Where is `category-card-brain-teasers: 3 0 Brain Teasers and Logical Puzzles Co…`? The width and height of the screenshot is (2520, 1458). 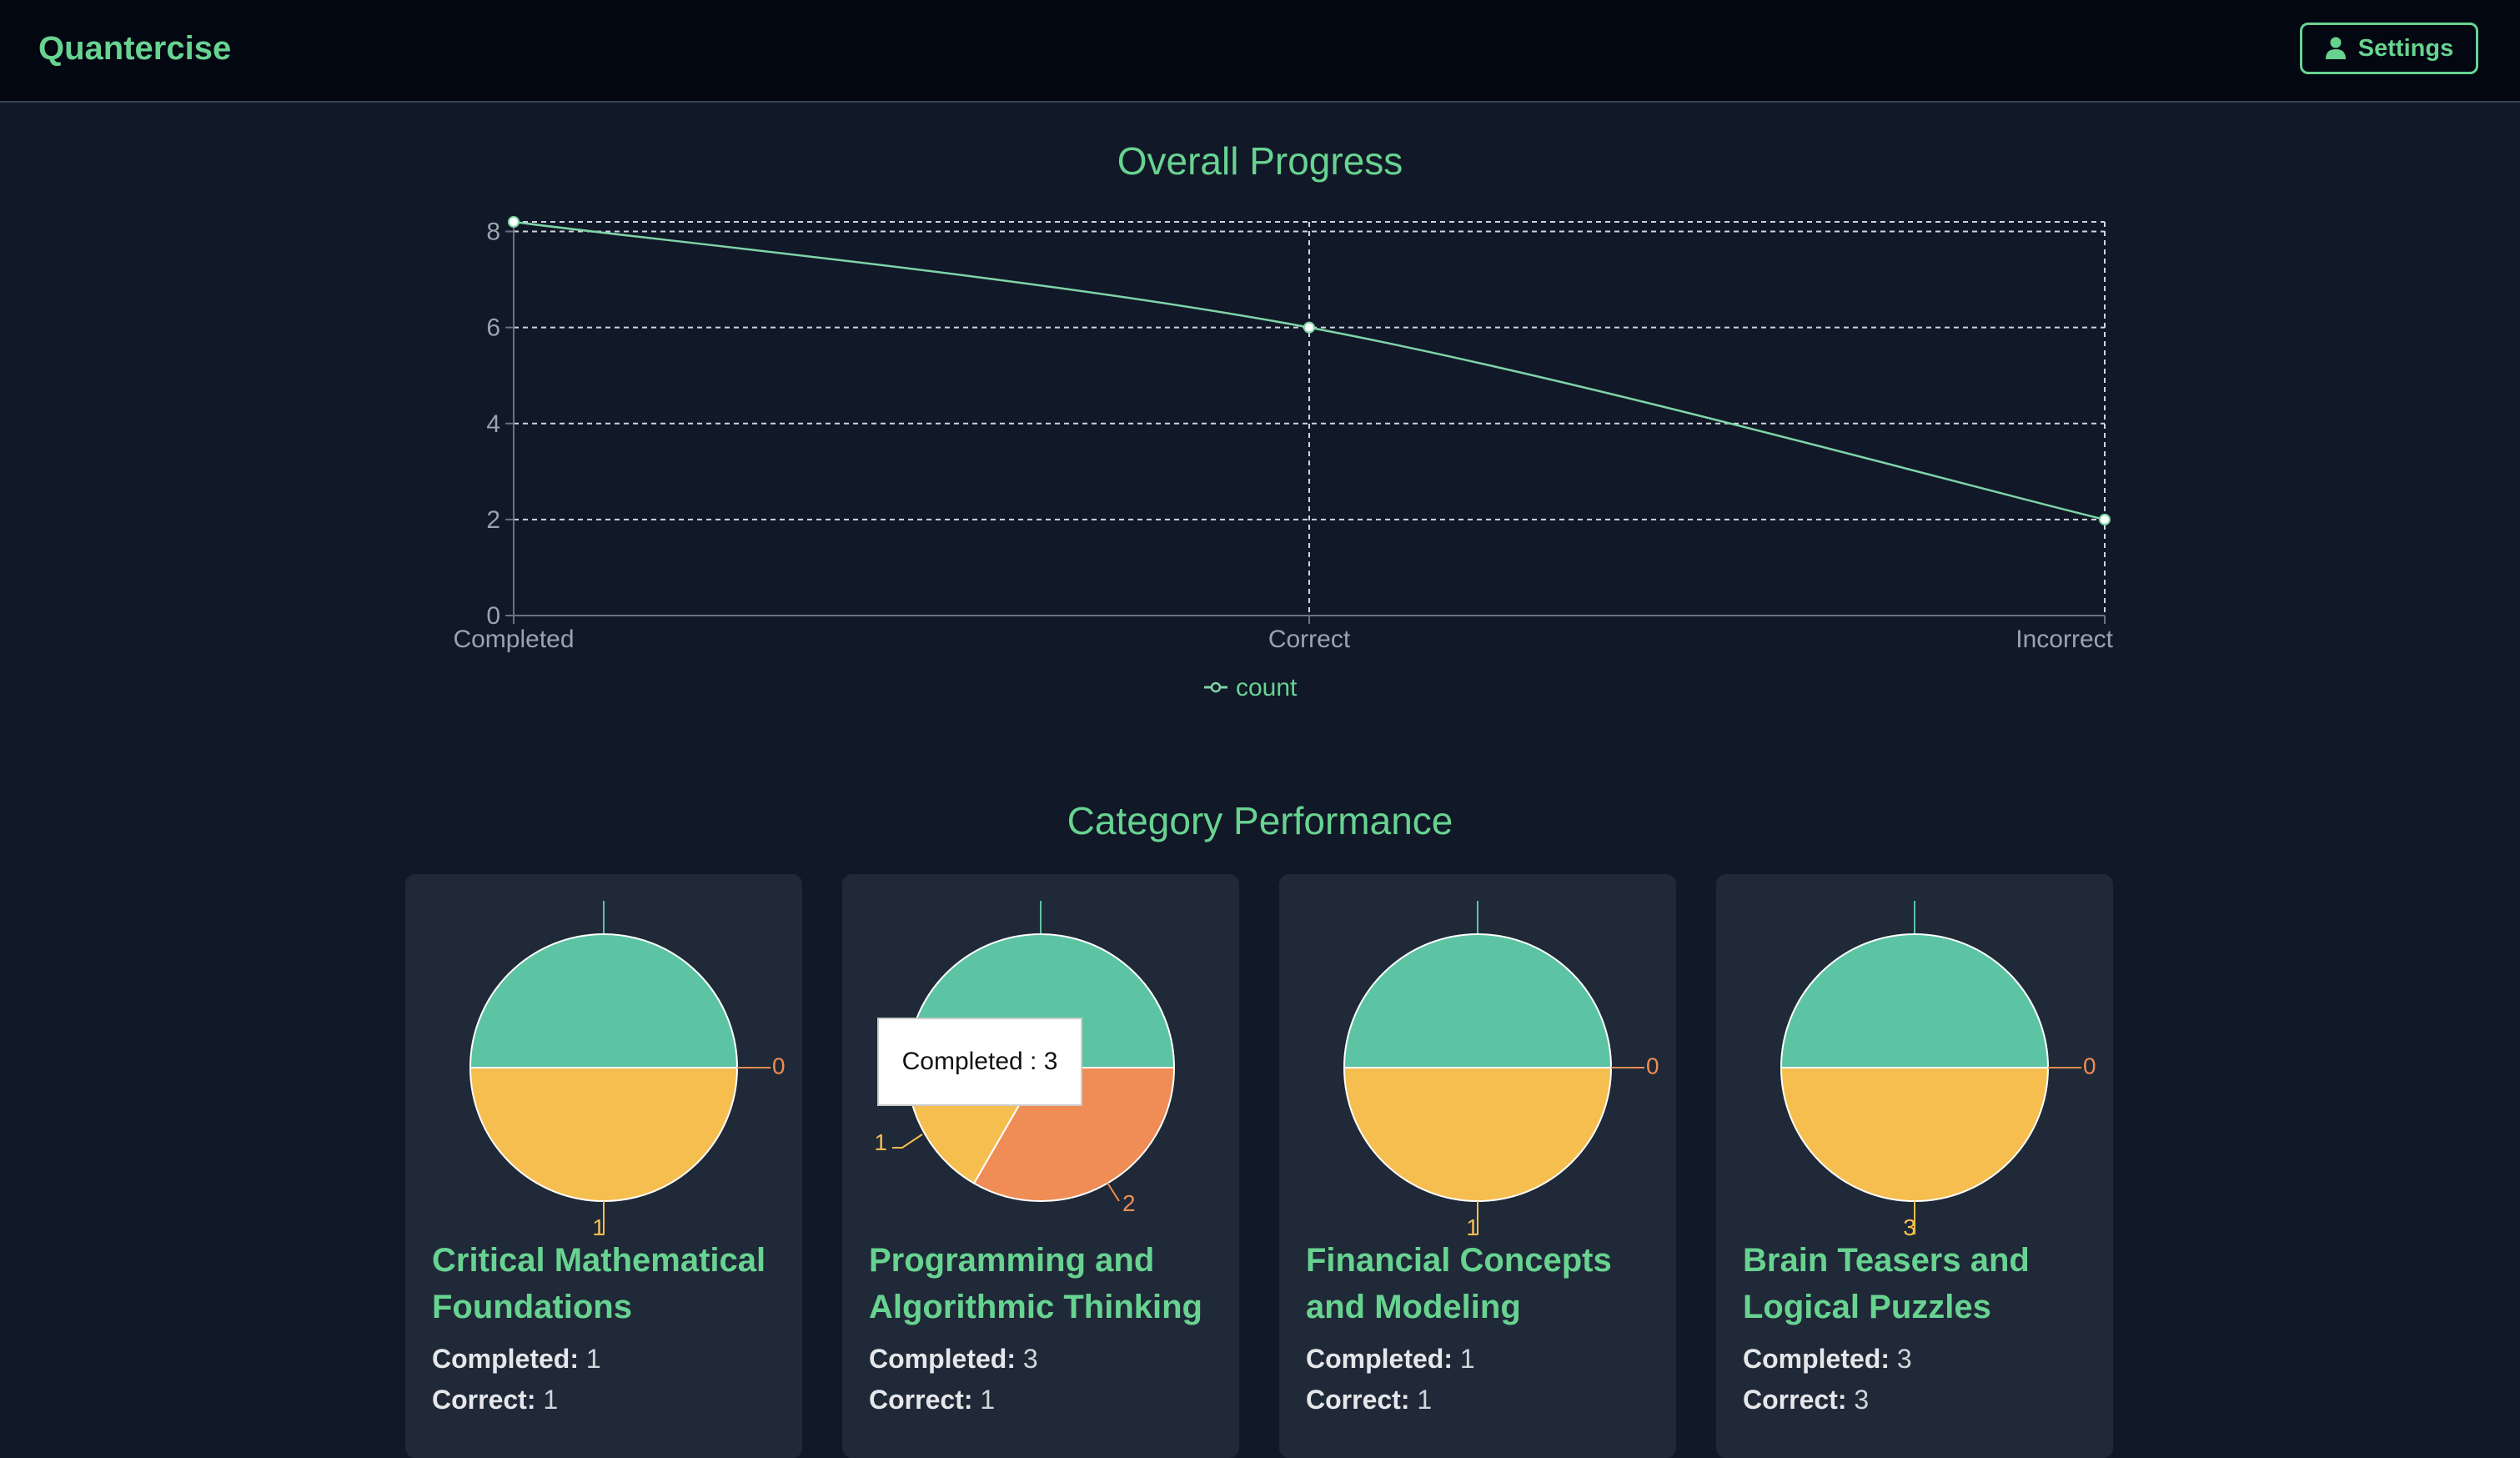
category-card-brain-teasers: 3 0 Brain Teasers and Logical Puzzles Co… is located at coordinates (1914, 1166).